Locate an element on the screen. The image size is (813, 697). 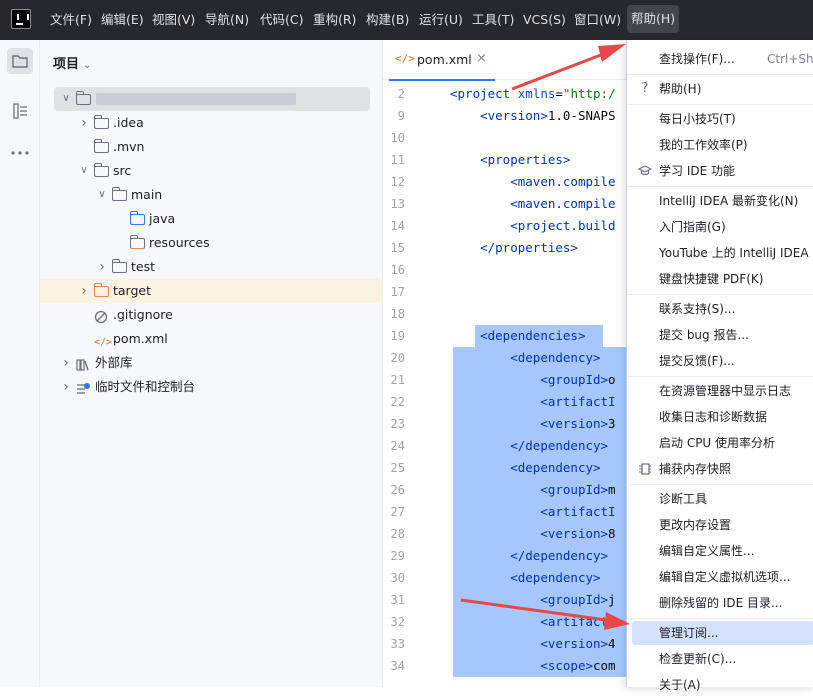
tree-row-label: src is located at coordinates (122, 170).